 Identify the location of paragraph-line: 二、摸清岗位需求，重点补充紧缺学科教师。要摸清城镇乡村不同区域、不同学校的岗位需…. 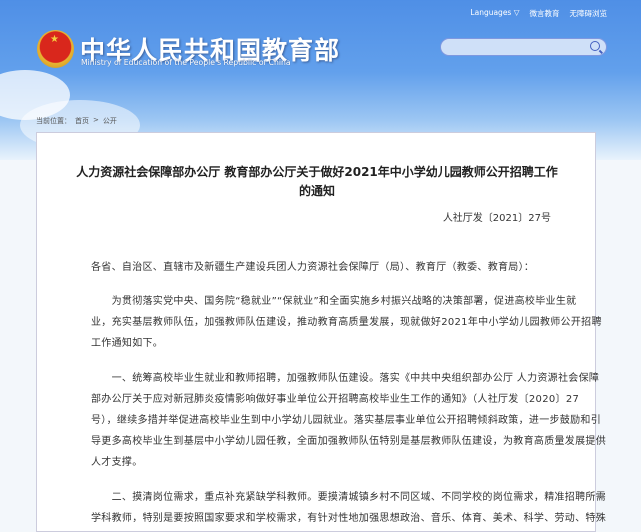
(348, 497).